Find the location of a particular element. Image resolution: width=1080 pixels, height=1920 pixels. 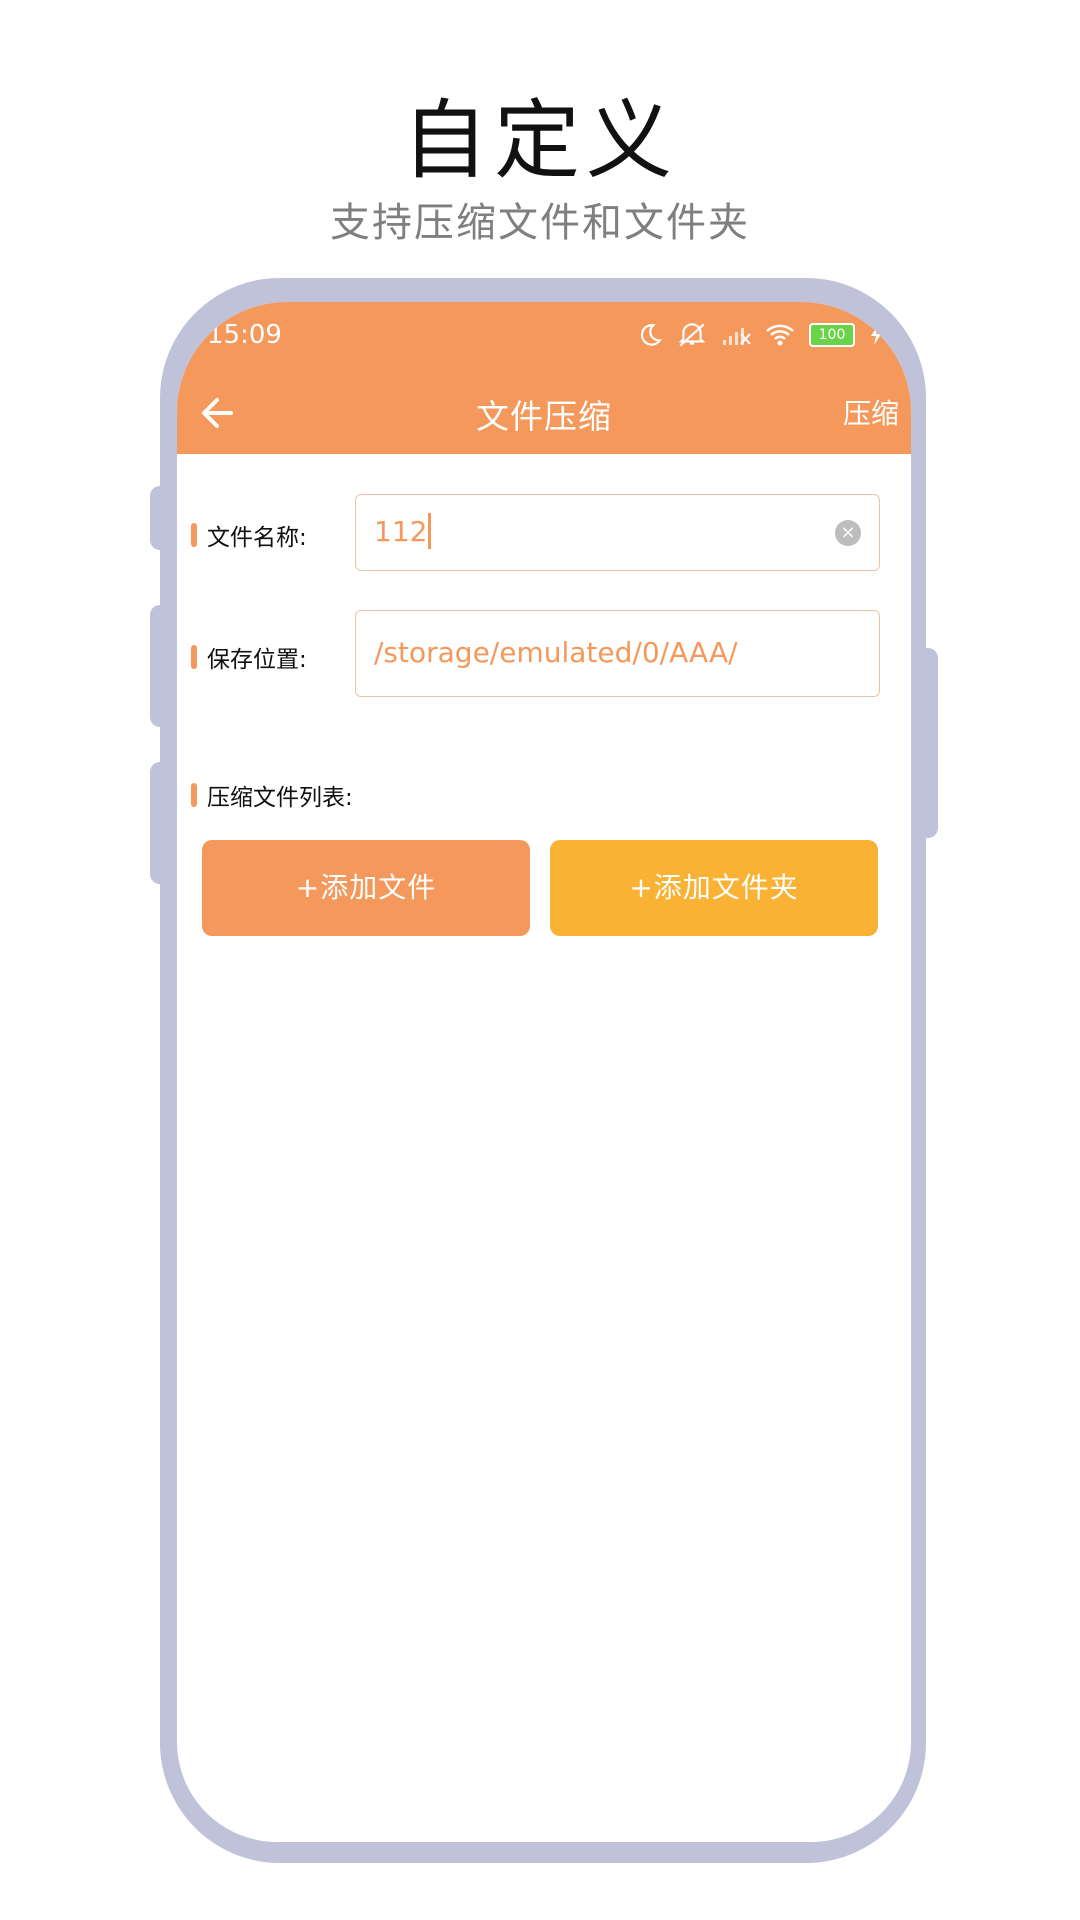

phone-side-button-volume-down is located at coordinates (161, 823).